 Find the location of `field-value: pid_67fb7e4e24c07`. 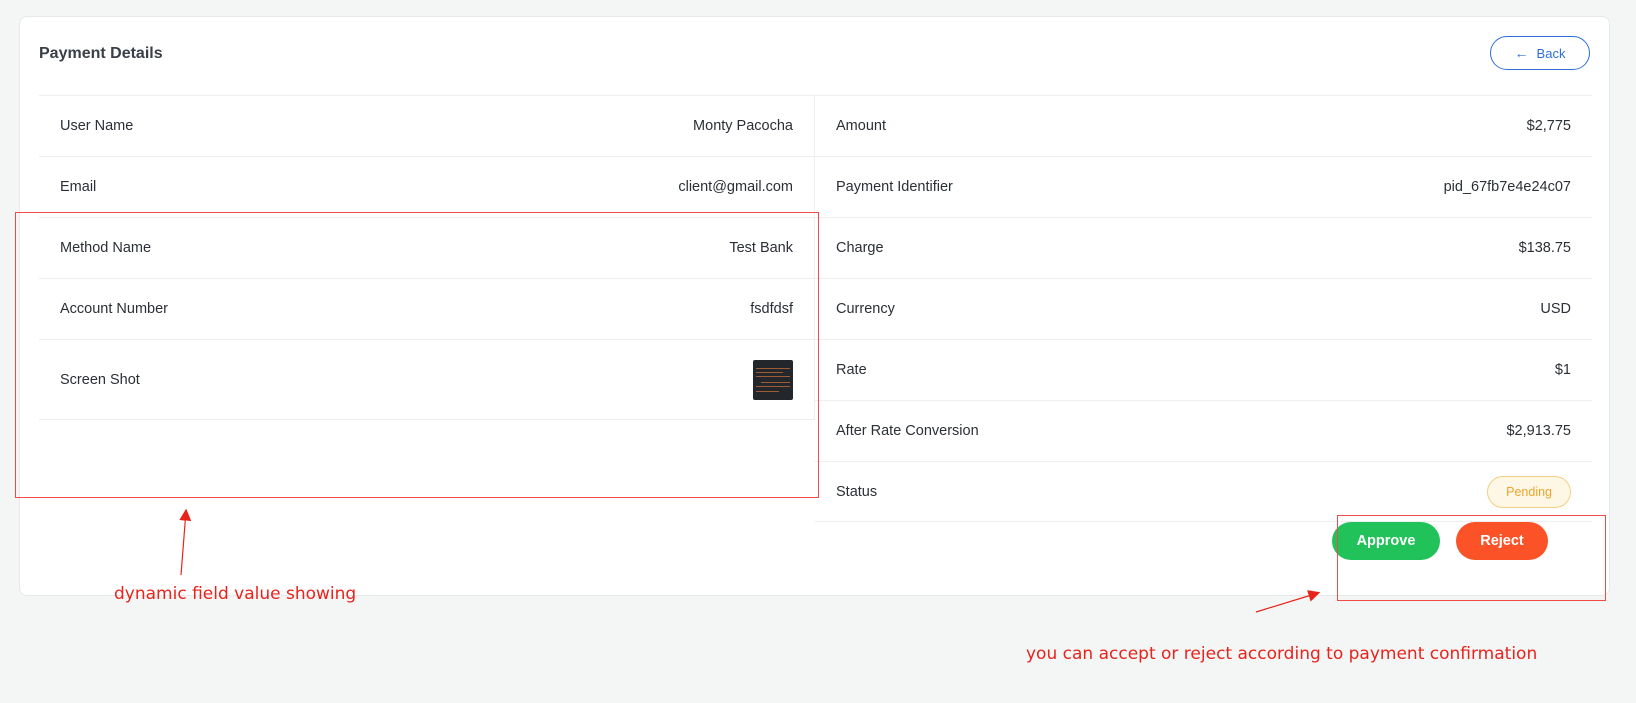

field-value: pid_67fb7e4e24c07 is located at coordinates (1507, 187).